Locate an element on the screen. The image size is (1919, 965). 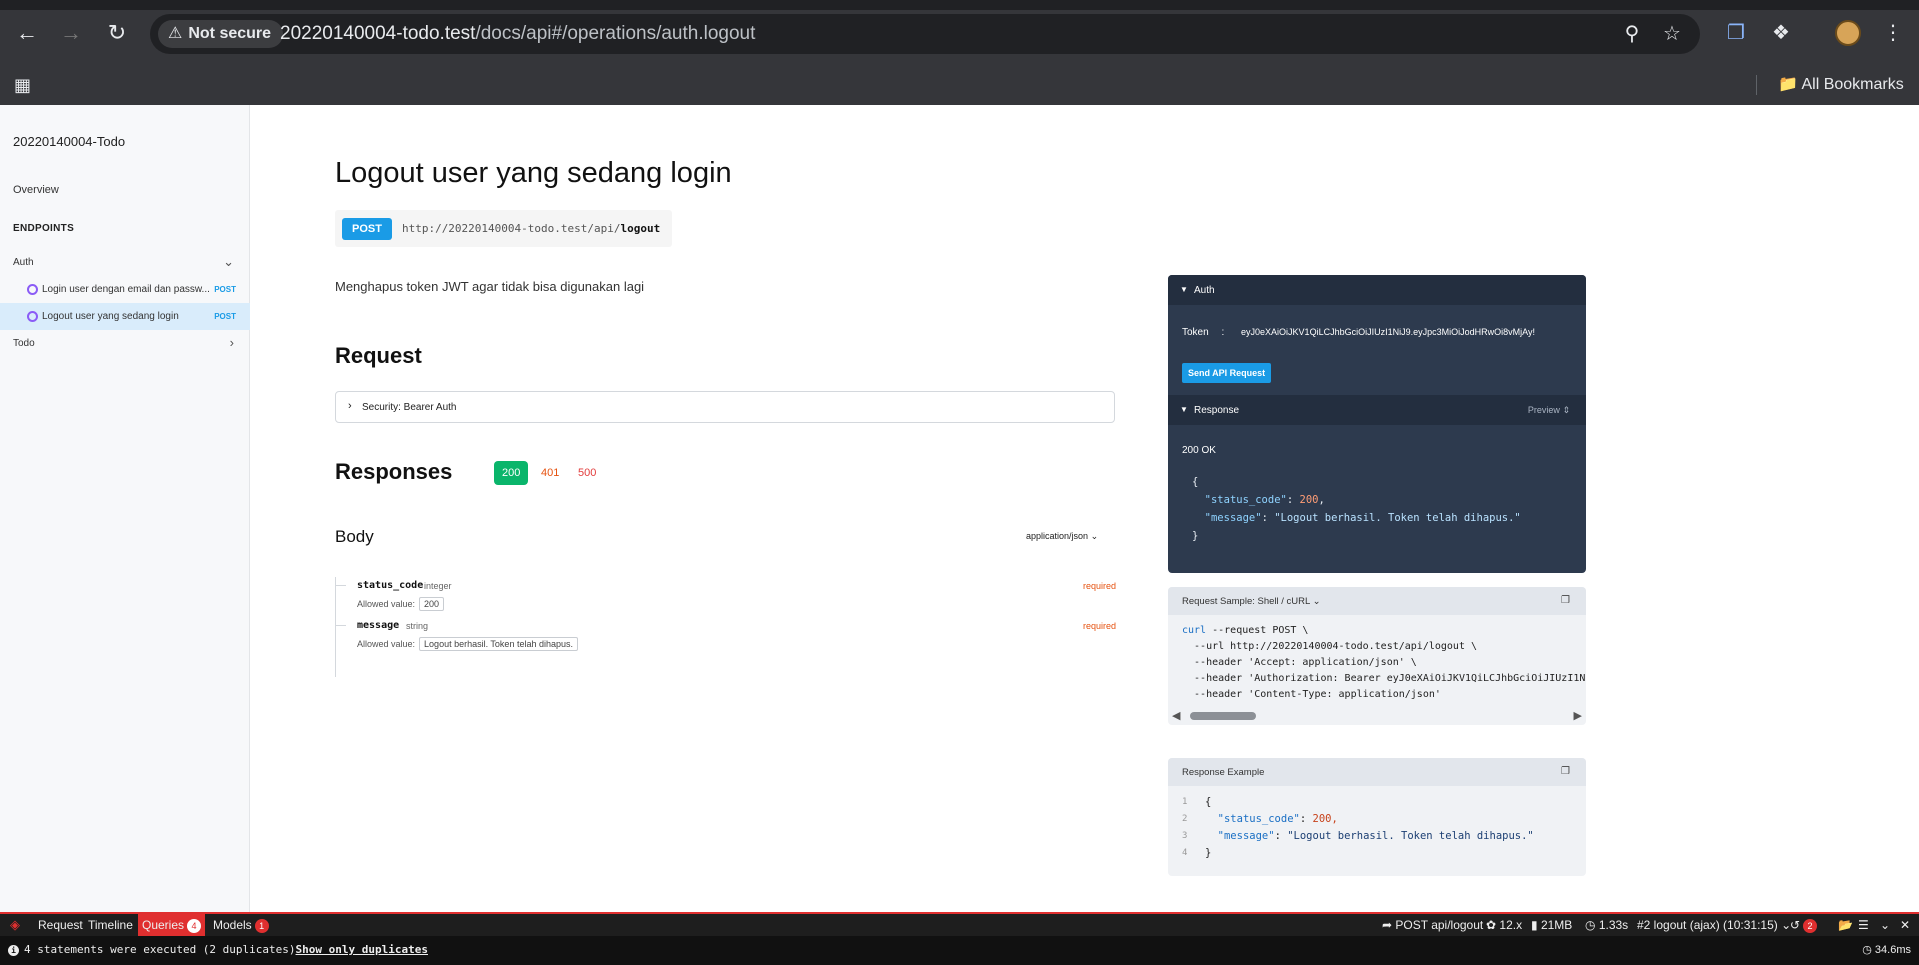
endpoint-icon is located at coordinates (32, 316).